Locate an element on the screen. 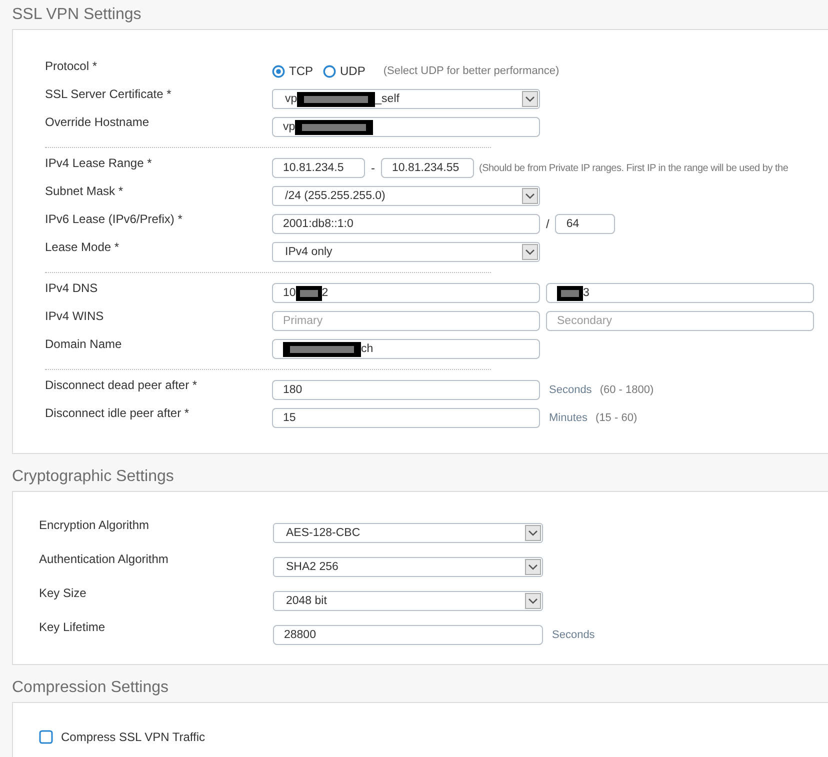  section-title: SSL VPN Settings is located at coordinates (77, 15).